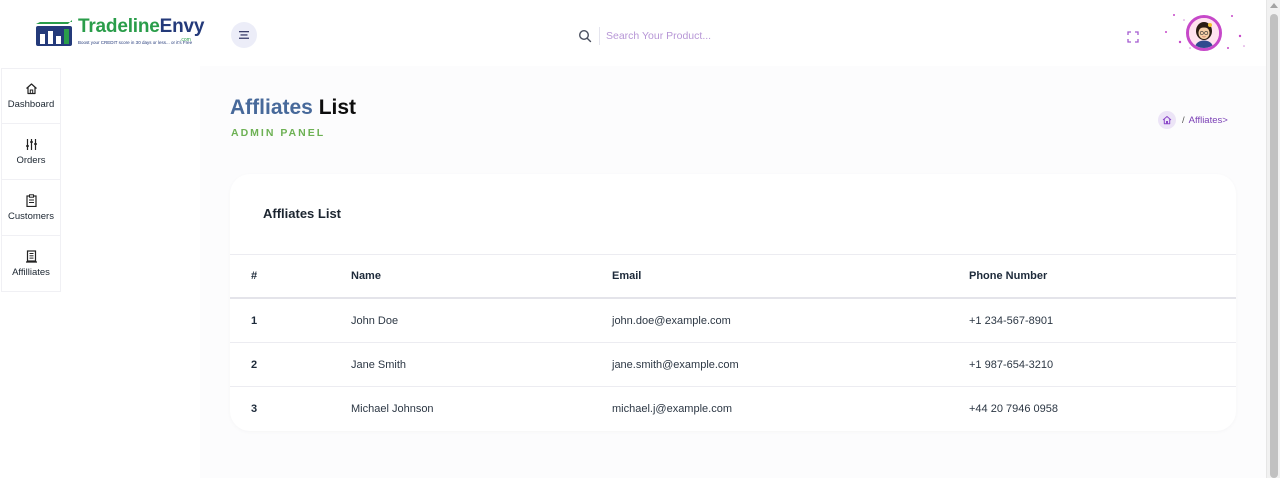 Image resolution: width=1280 pixels, height=478 pixels. I want to click on row-name: John Doe, so click(375, 320).